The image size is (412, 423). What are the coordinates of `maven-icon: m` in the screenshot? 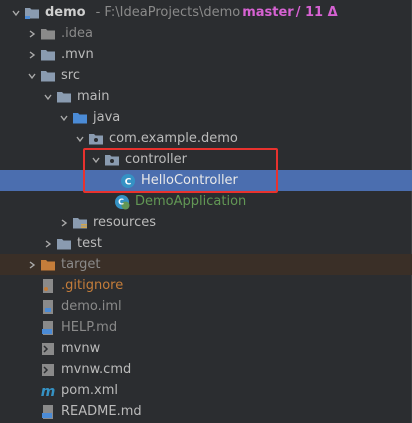 It's located at (48, 391).